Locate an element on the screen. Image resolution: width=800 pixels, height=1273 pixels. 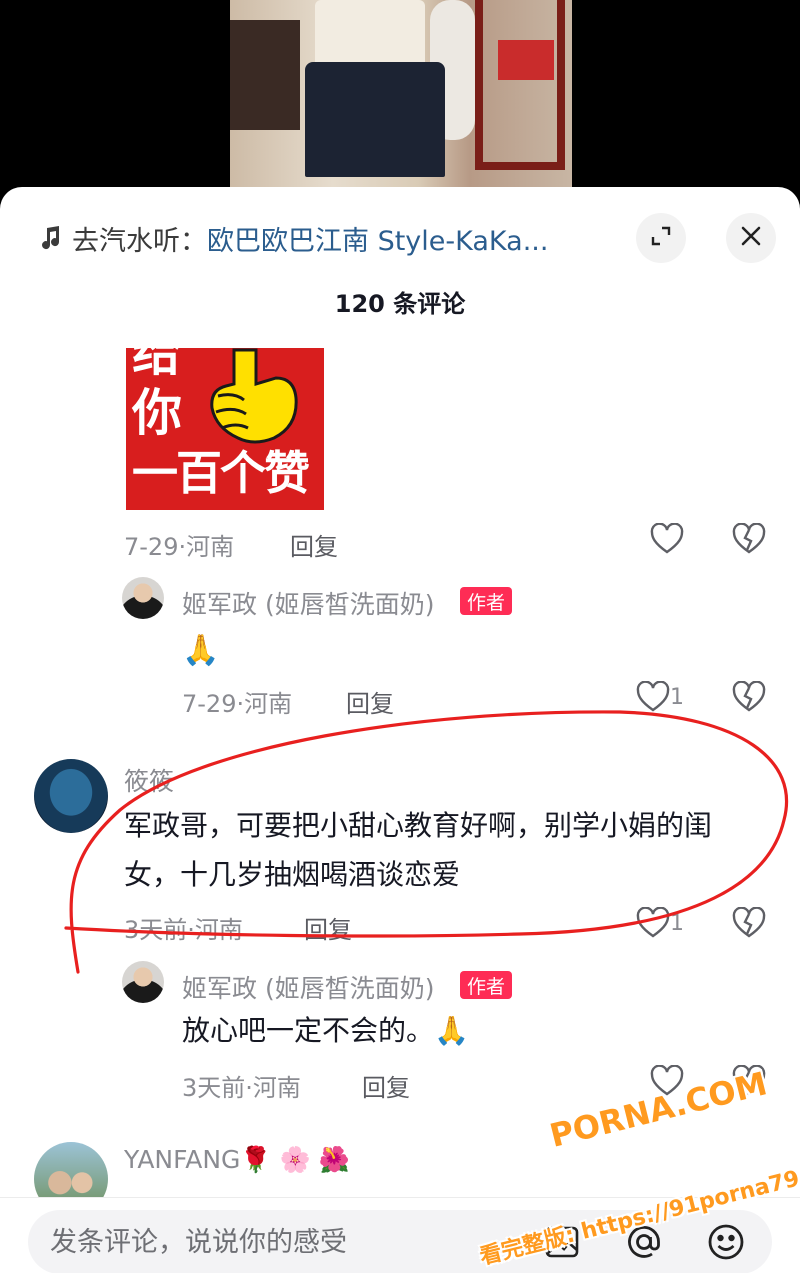
like-button is located at coordinates (667, 539).